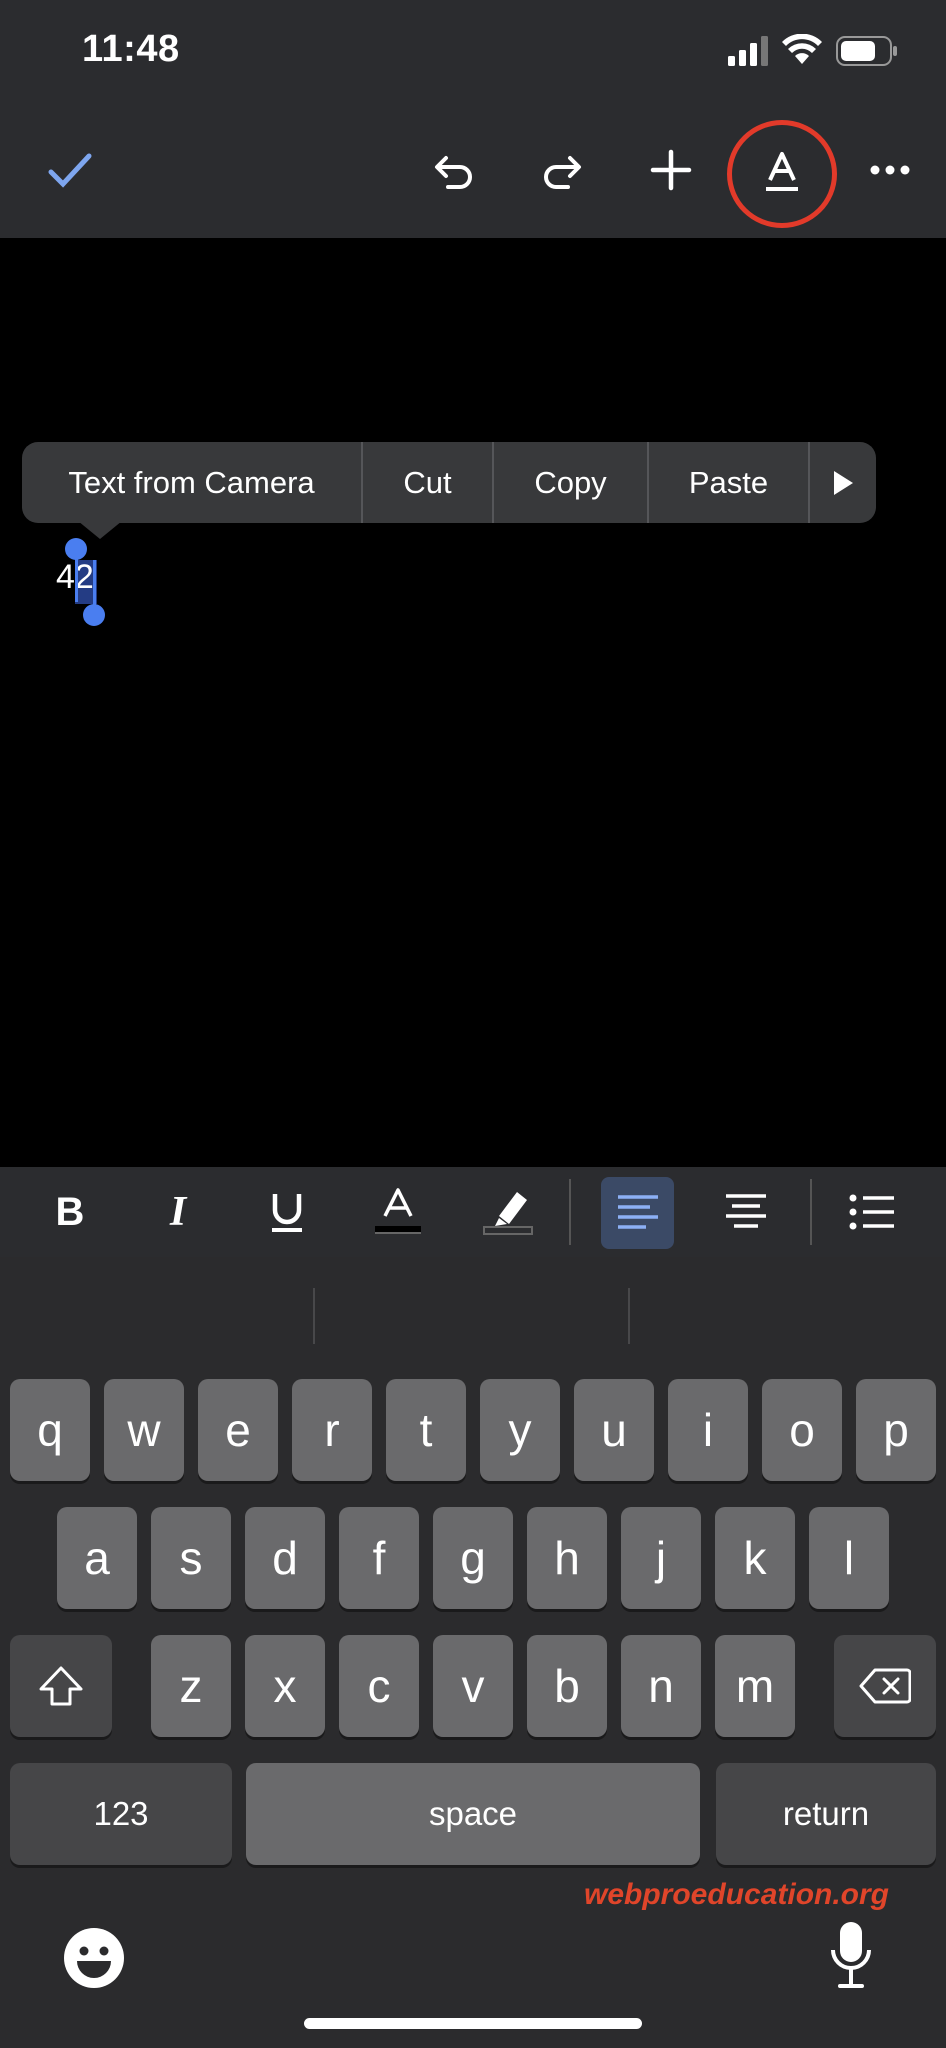  I want to click on key-g: g, so click(473, 1558).